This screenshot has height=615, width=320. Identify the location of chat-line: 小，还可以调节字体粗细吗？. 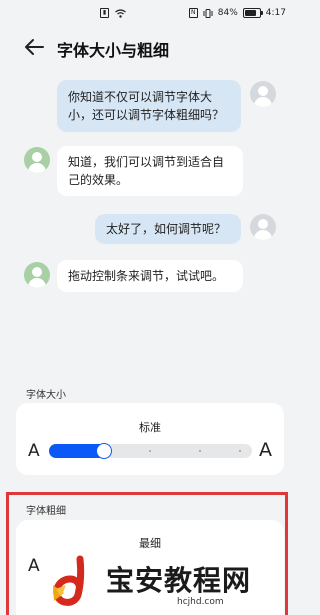
(146, 115).